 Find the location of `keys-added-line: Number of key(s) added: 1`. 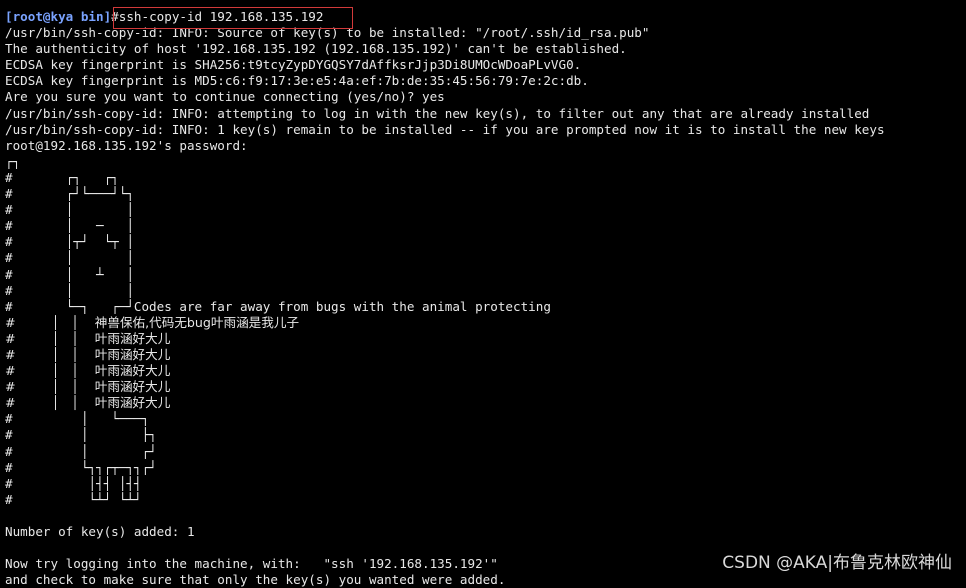

keys-added-line: Number of key(s) added: 1 is located at coordinates (100, 531).